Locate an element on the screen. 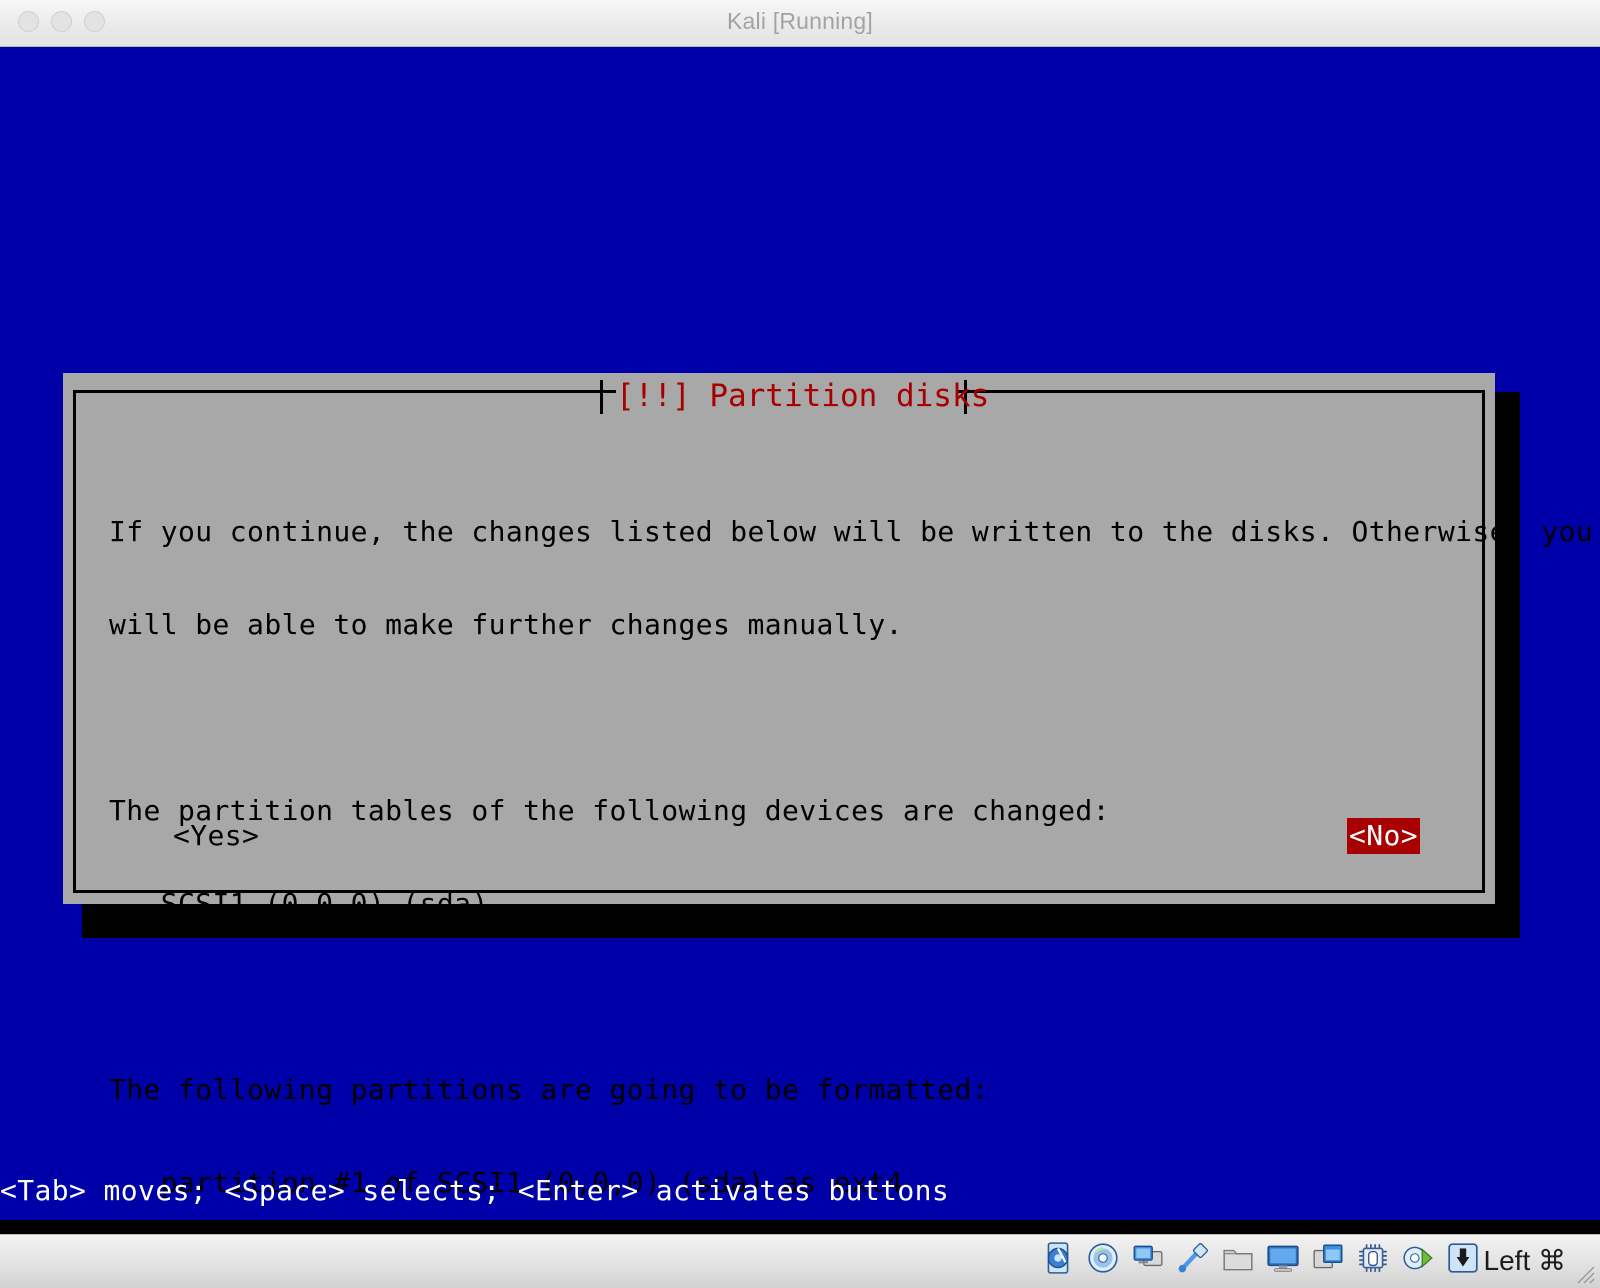  usb-icon is located at coordinates (1193, 1258).